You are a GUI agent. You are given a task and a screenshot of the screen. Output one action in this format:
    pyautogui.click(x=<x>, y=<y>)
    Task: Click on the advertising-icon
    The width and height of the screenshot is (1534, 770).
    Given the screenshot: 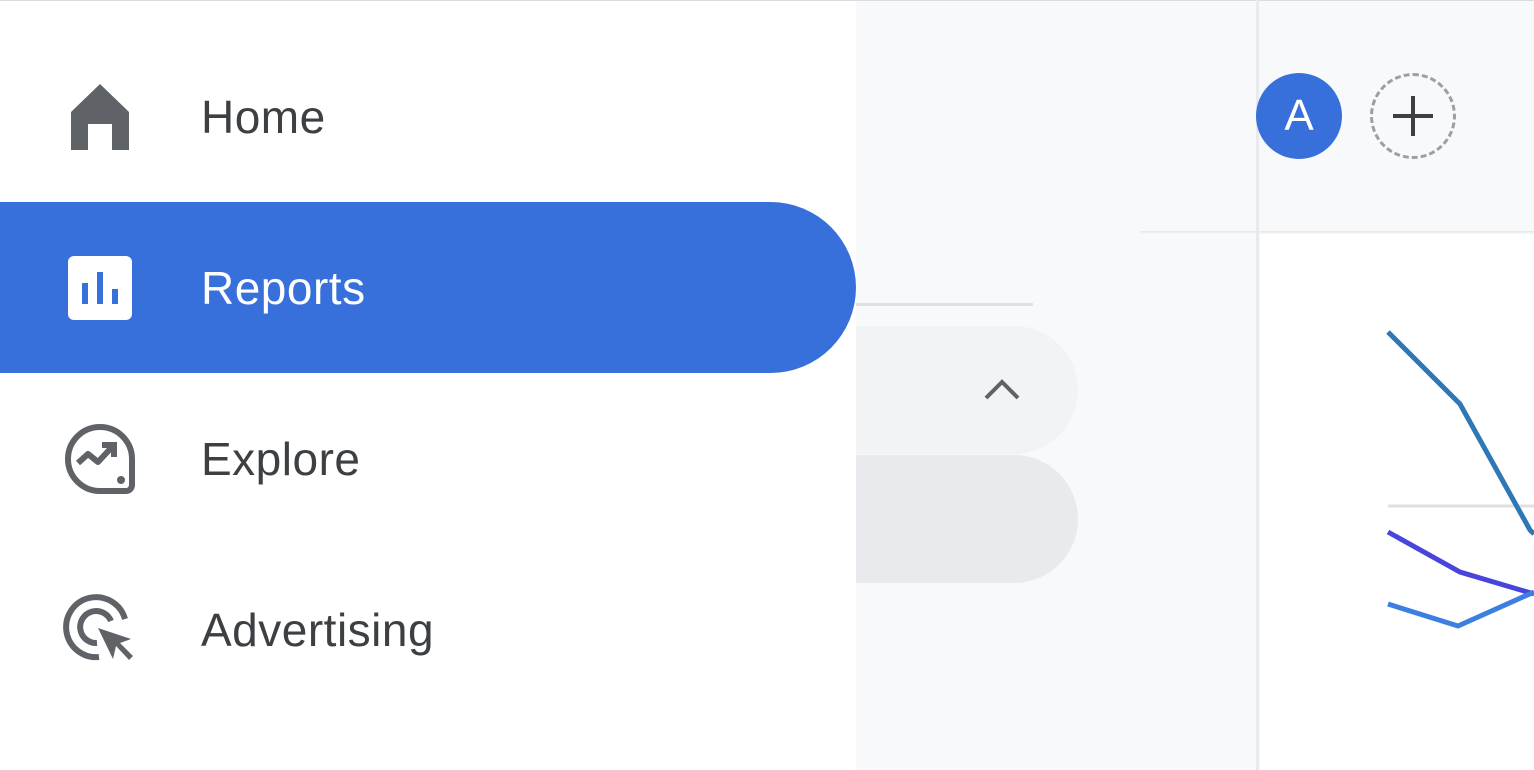 What is the action you would take?
    pyautogui.click(x=100, y=630)
    